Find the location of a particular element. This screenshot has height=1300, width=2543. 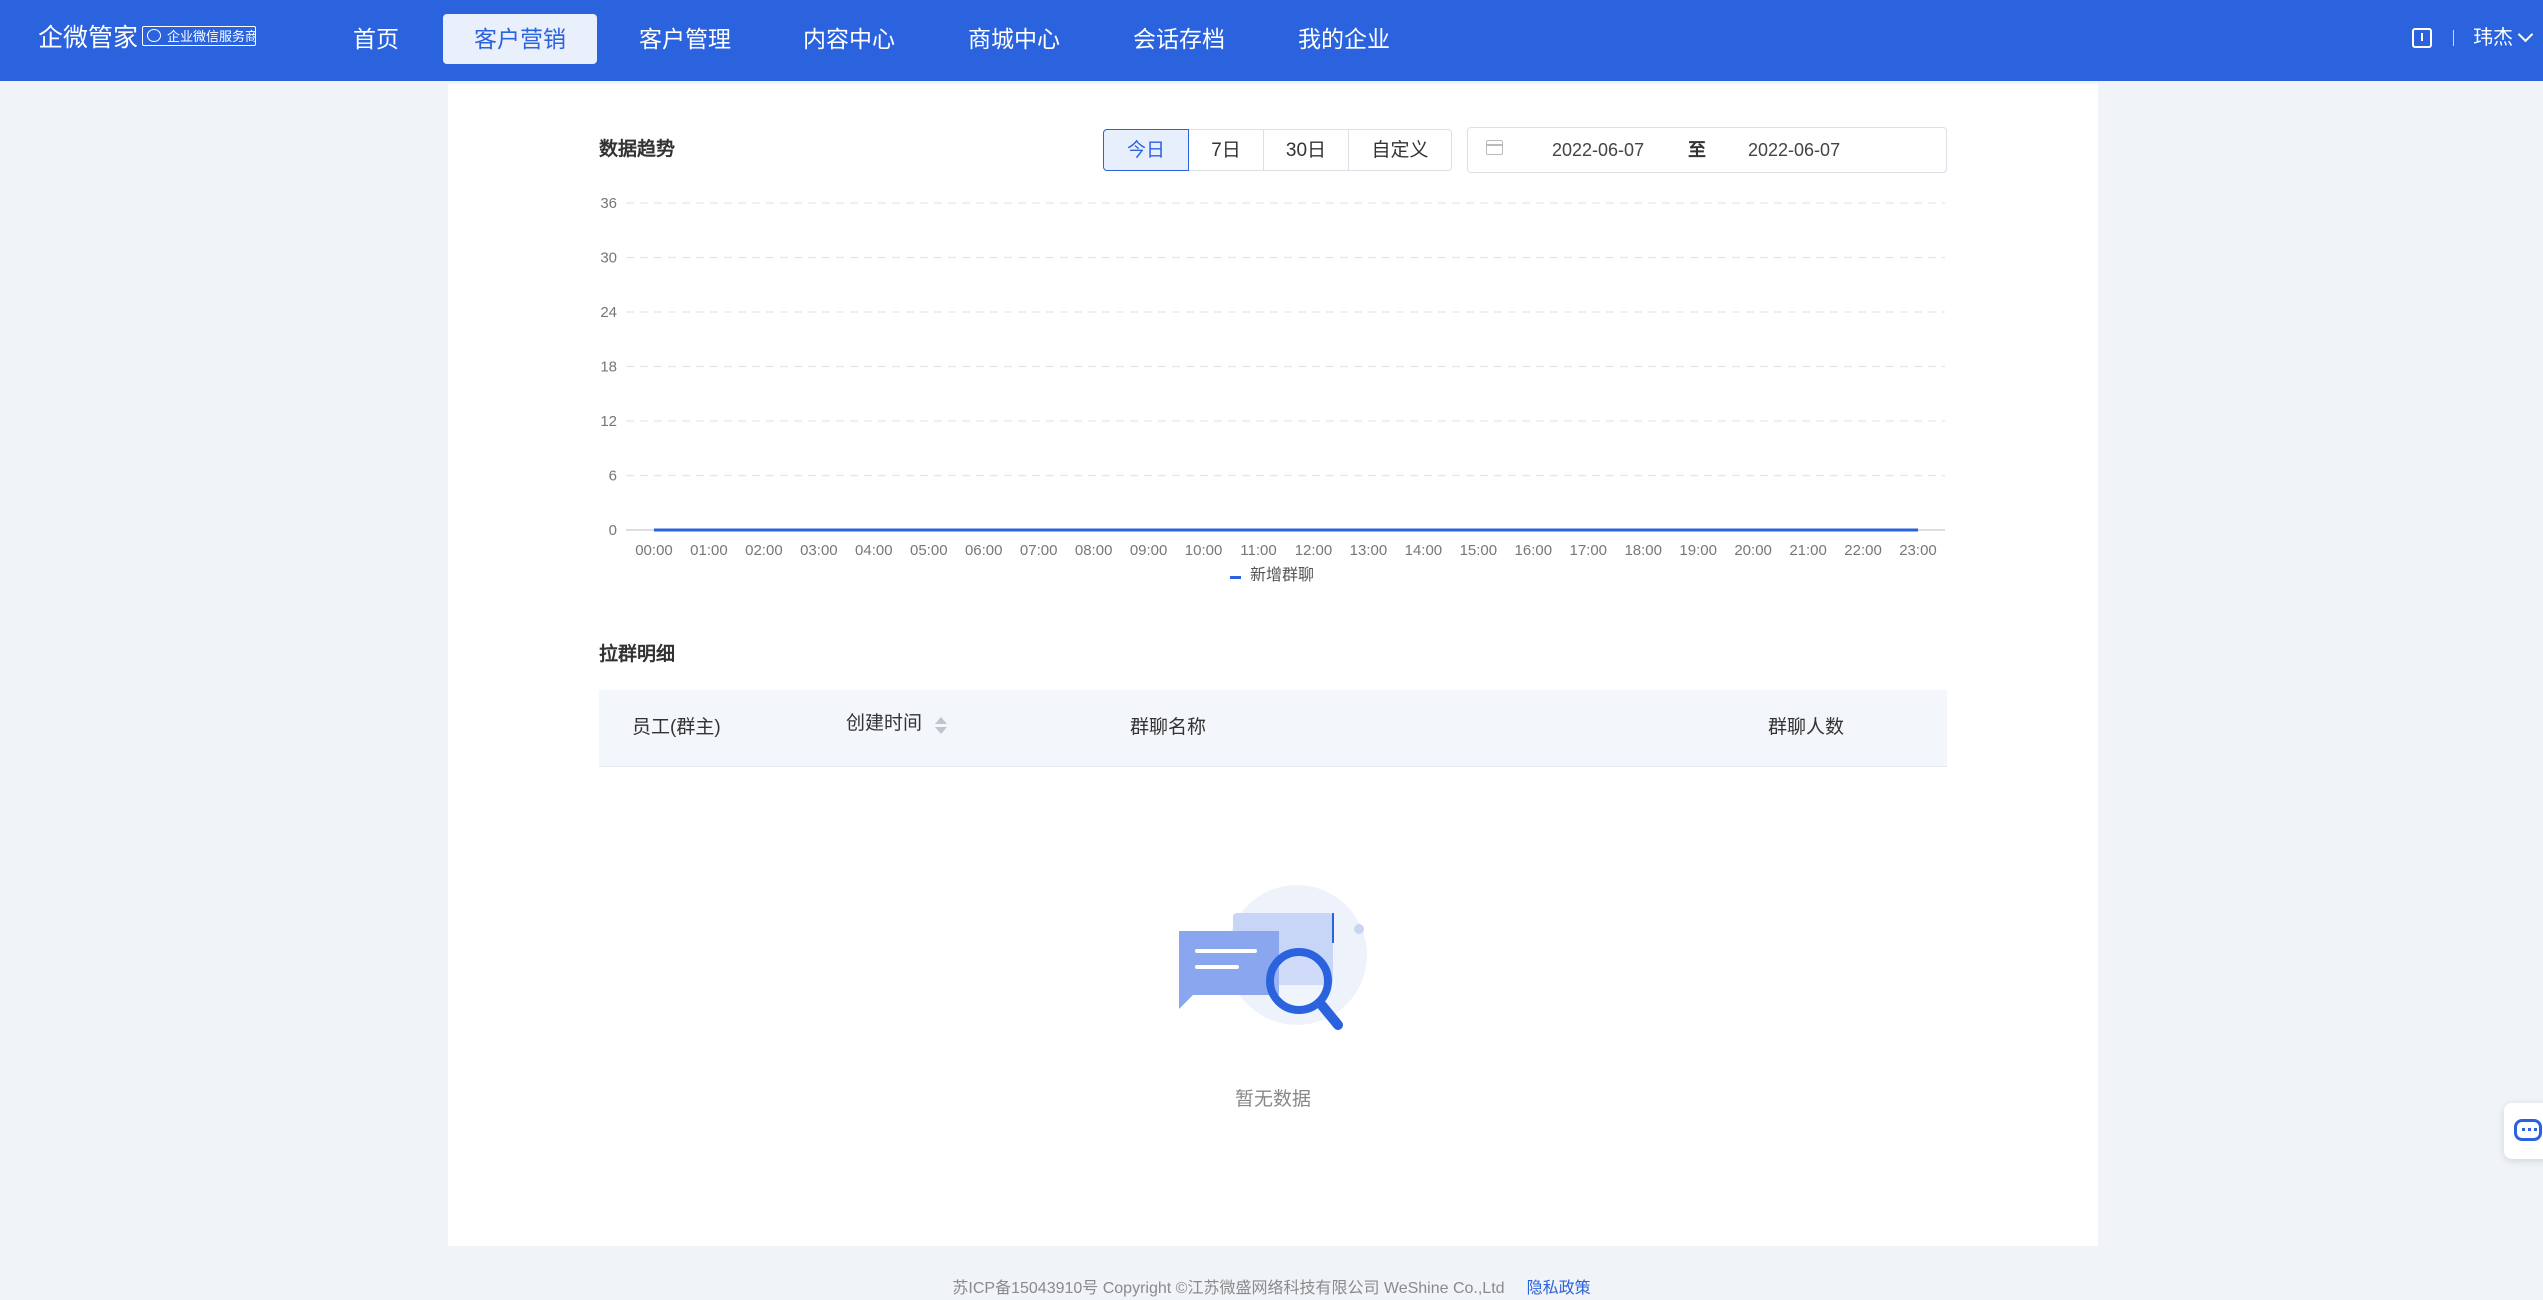

y-tick-label: 18 is located at coordinates (608, 367).